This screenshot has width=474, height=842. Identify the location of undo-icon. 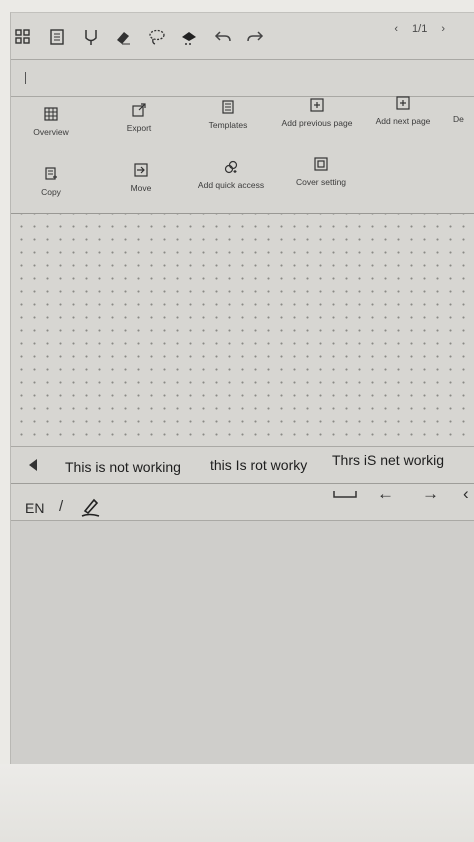
(223, 37).